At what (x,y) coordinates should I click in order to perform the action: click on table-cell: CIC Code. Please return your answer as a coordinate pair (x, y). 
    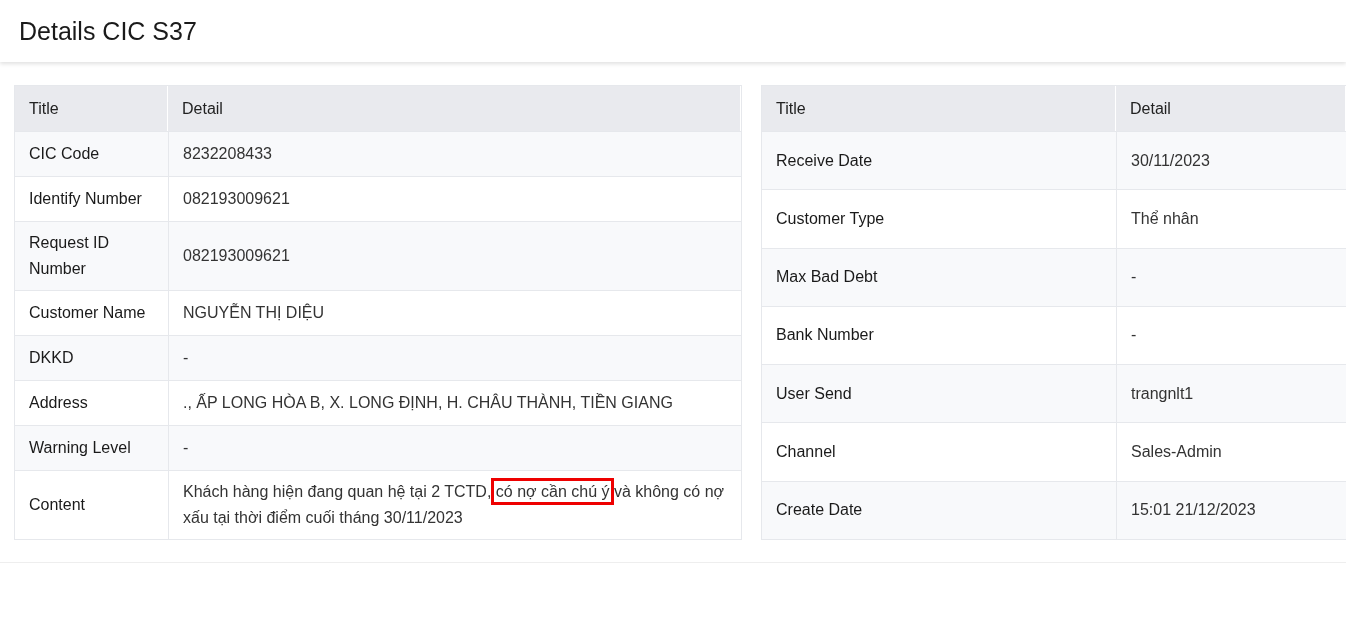
    Looking at the image, I should click on (91, 153).